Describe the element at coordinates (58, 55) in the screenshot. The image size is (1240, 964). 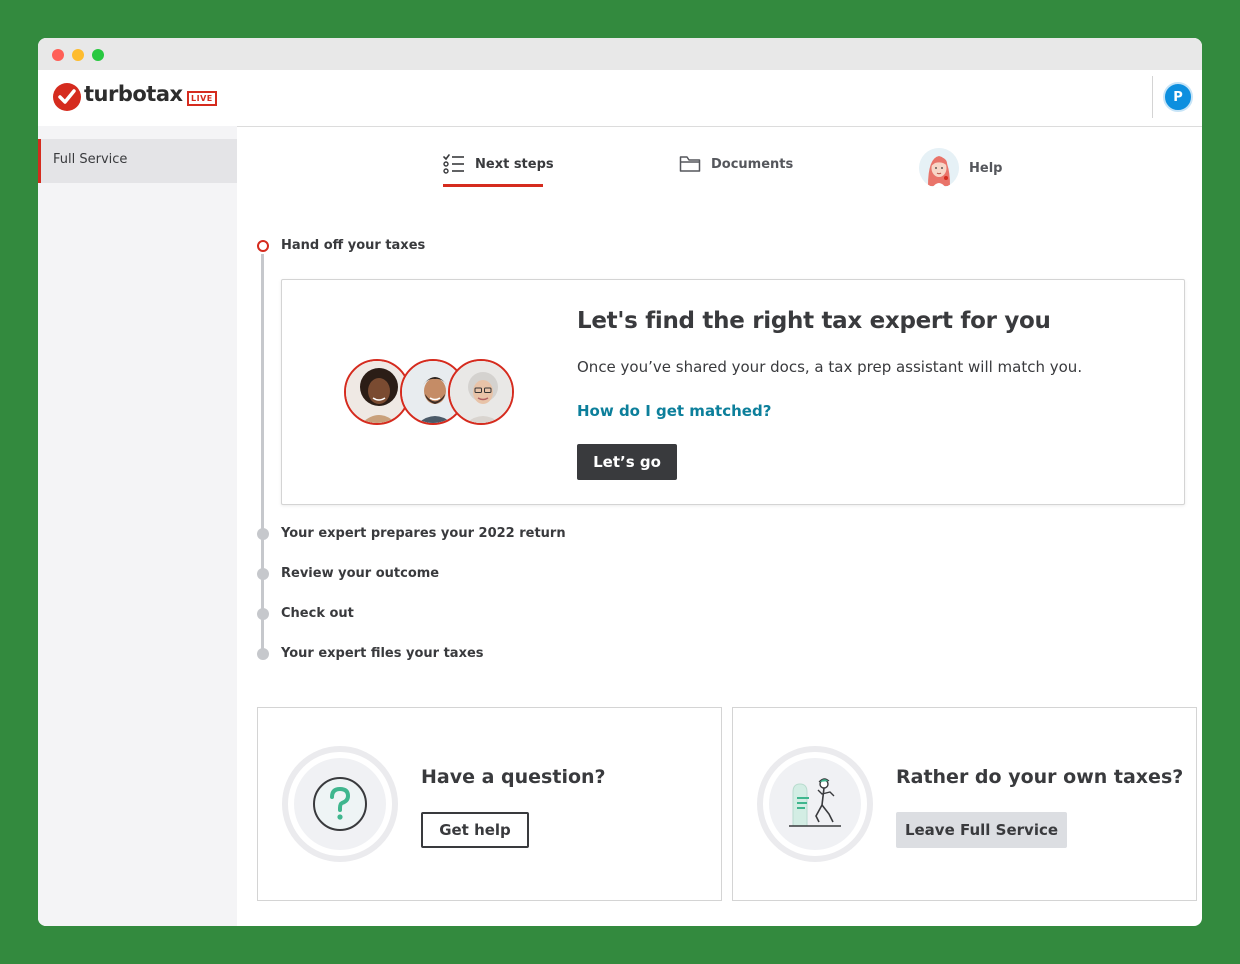
I see `close-window-button` at that location.